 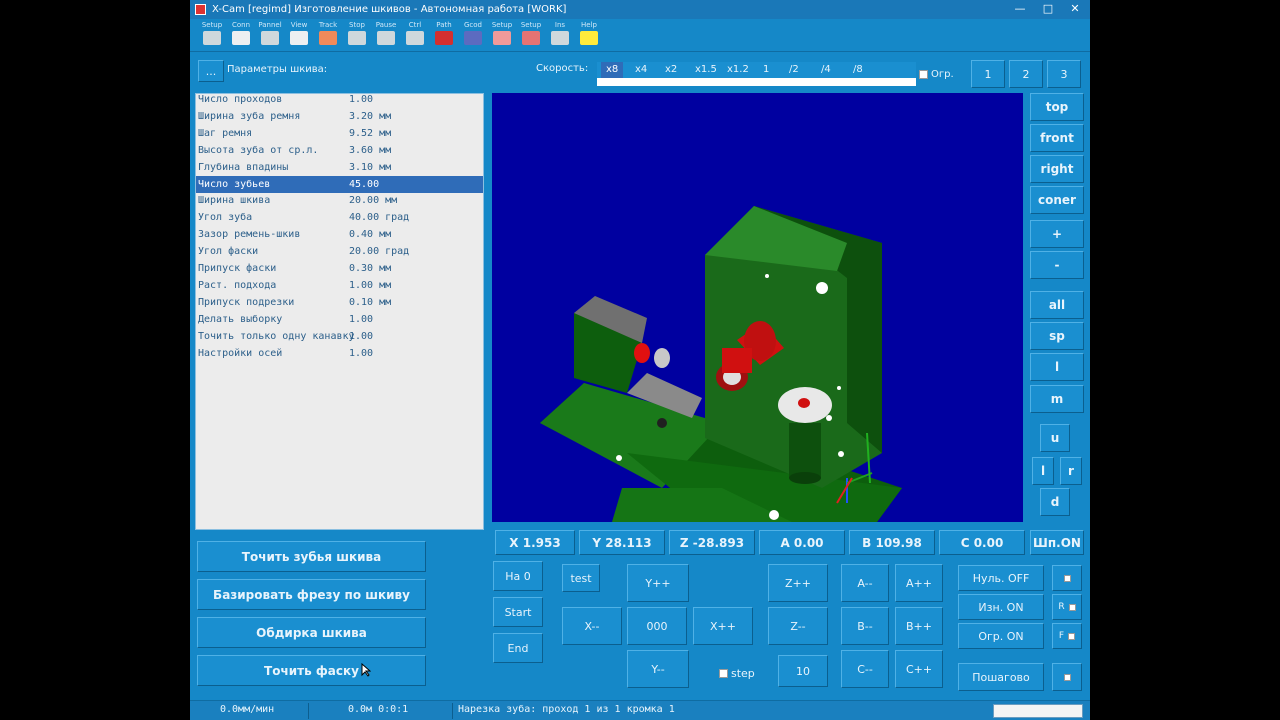 What do you see at coordinates (1057, 305) in the screenshot?
I see `view-button-all: all` at bounding box center [1057, 305].